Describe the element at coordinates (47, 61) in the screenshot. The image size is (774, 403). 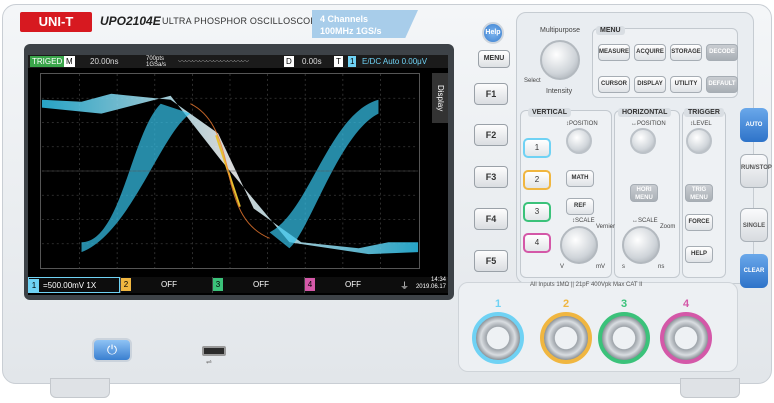
I see `trigger-status: TRIGED` at that location.